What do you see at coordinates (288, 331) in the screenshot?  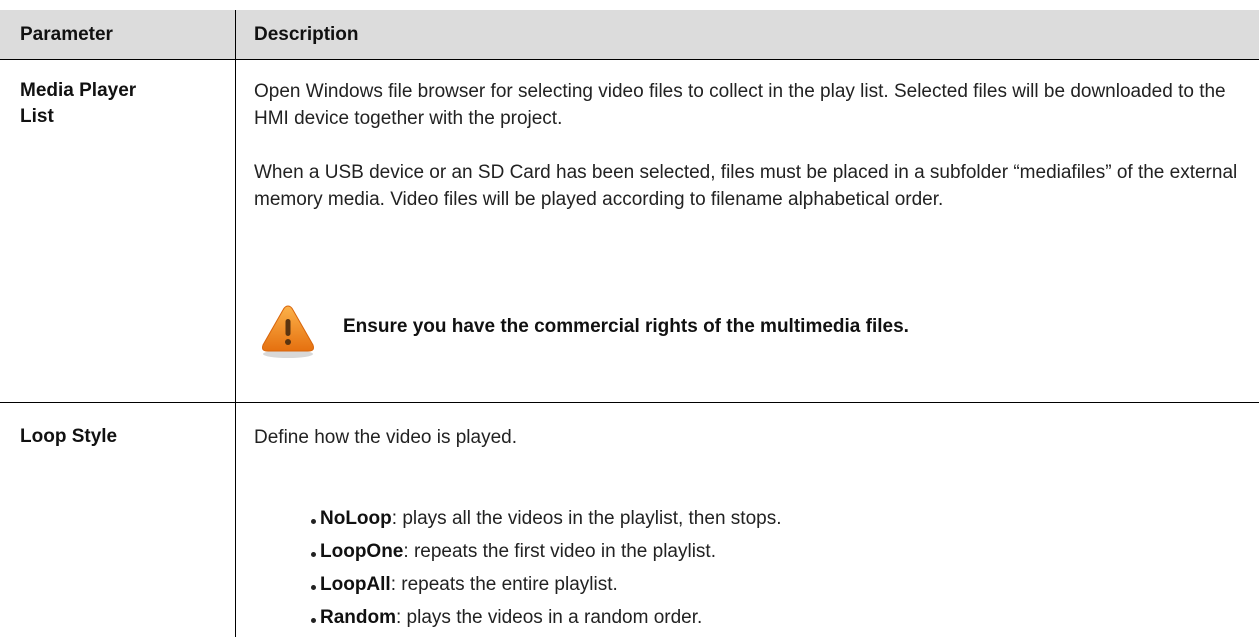 I see `warning-triangle-icon` at bounding box center [288, 331].